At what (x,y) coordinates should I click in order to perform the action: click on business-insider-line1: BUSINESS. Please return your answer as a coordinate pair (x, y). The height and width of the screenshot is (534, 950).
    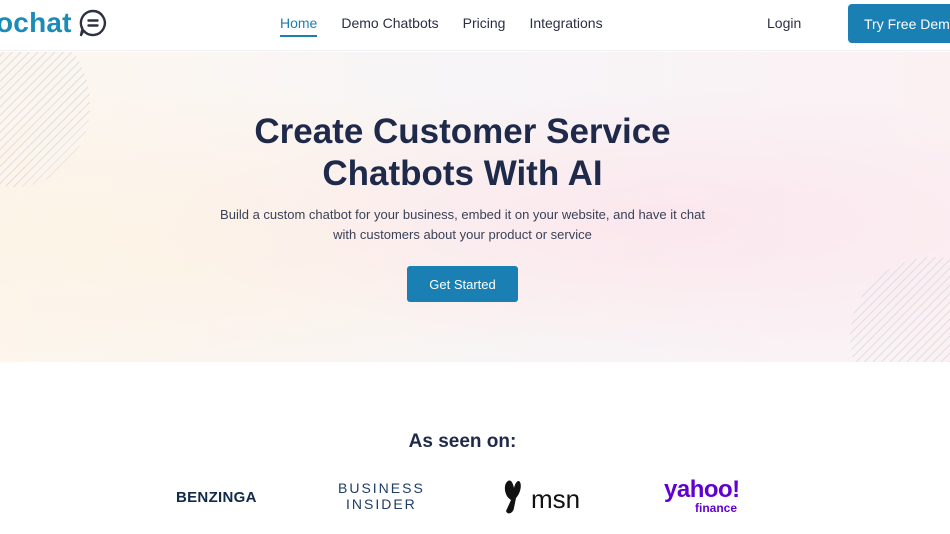
    Looking at the image, I should click on (381, 488).